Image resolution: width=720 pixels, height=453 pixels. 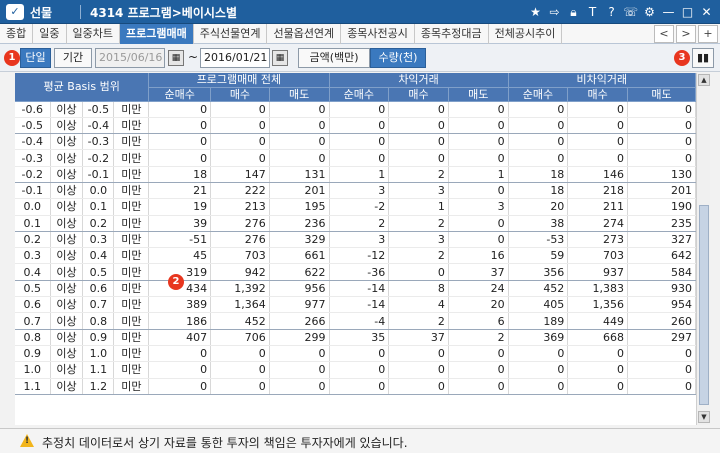 What do you see at coordinates (355, 272) in the screenshot?
I see `table-row: 0.4 이상 0.5 미만 319 942 622 -36 0 37 356 937 584` at bounding box center [355, 272].